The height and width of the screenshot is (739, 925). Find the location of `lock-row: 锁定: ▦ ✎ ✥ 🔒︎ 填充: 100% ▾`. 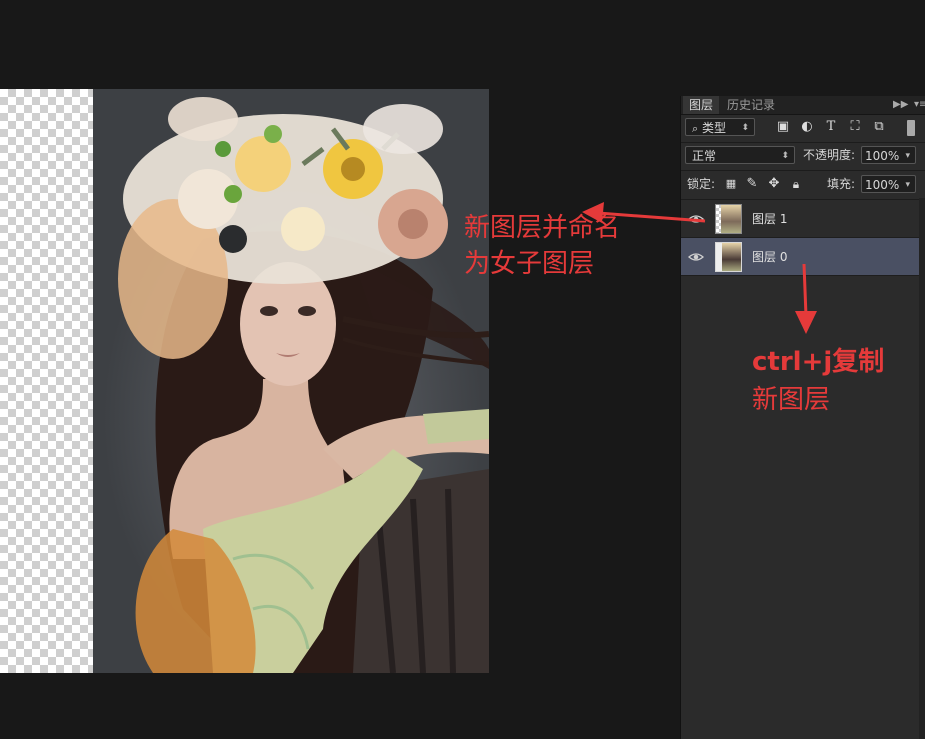

lock-row: 锁定: ▦ ✎ ✥ 🔒︎ 填充: 100% ▾ is located at coordinates (803, 186).